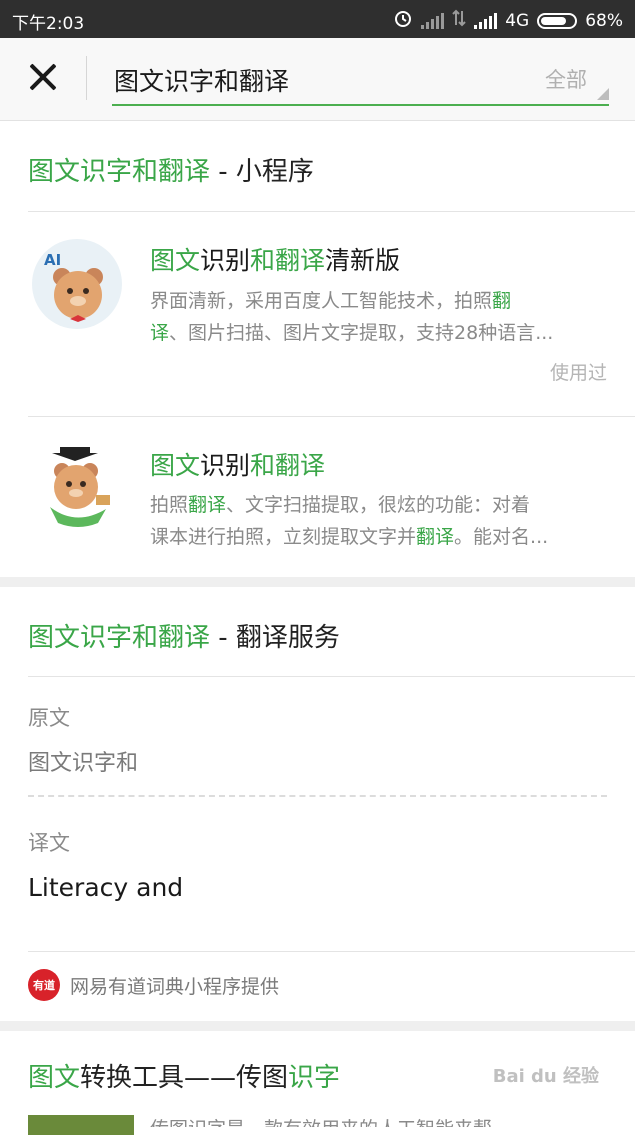  I want to click on dropdown-triangle-icon, so click(603, 94).